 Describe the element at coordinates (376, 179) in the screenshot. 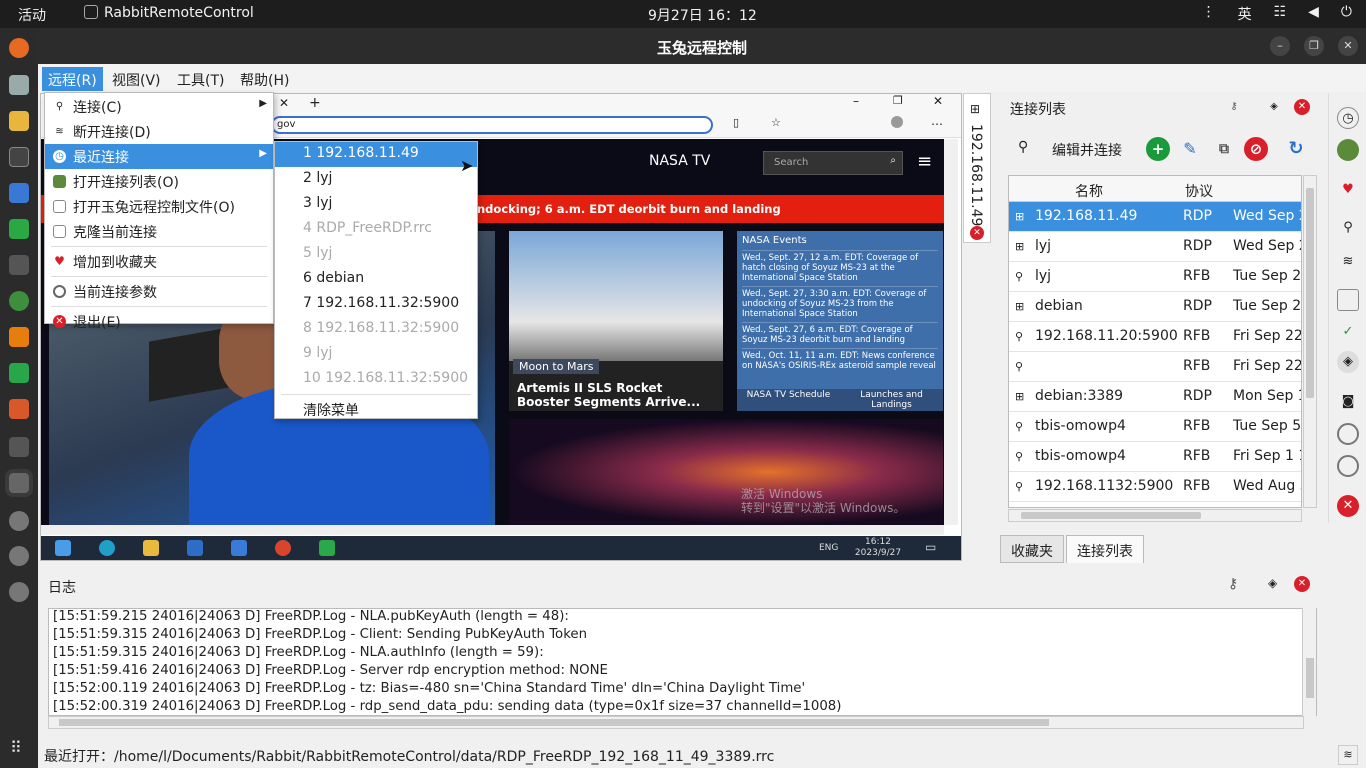

I see `recent-item: 2 lyj` at that location.